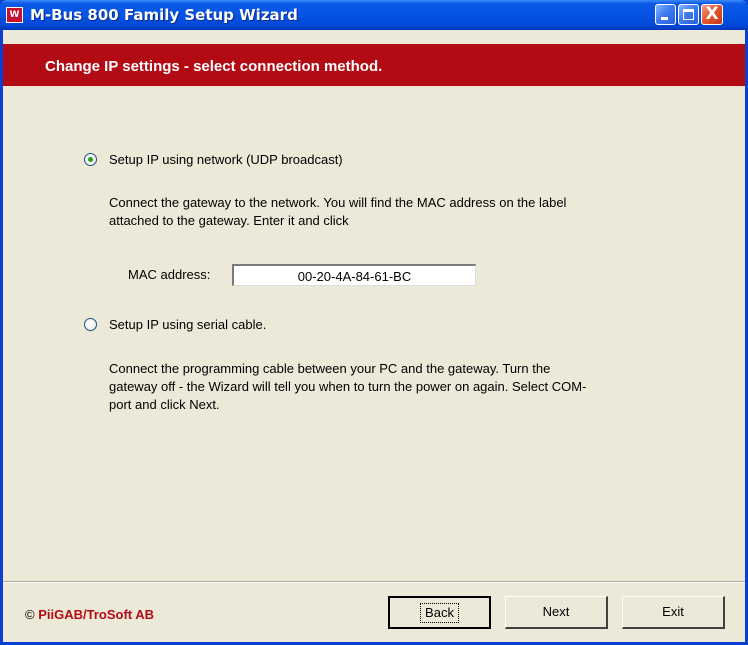 Image resolution: width=748 pixels, height=645 pixels. Describe the element at coordinates (374, 582) in the screenshot. I see `footer-divider-highlight` at that location.